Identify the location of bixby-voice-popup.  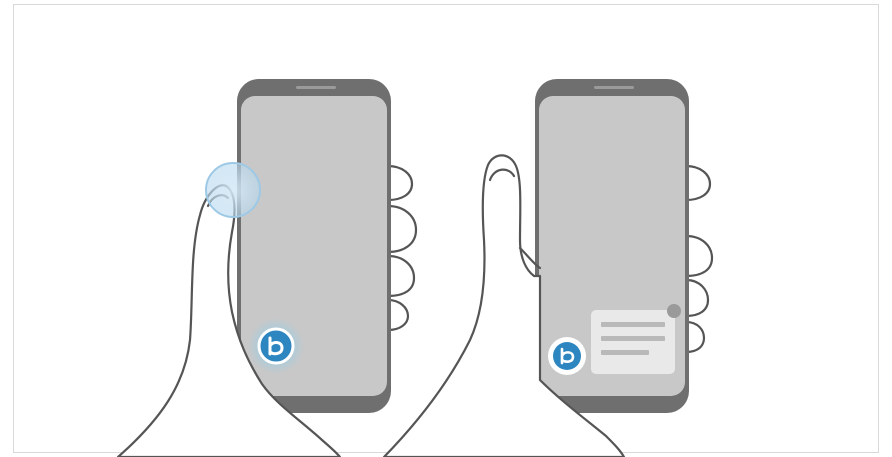
(636, 339).